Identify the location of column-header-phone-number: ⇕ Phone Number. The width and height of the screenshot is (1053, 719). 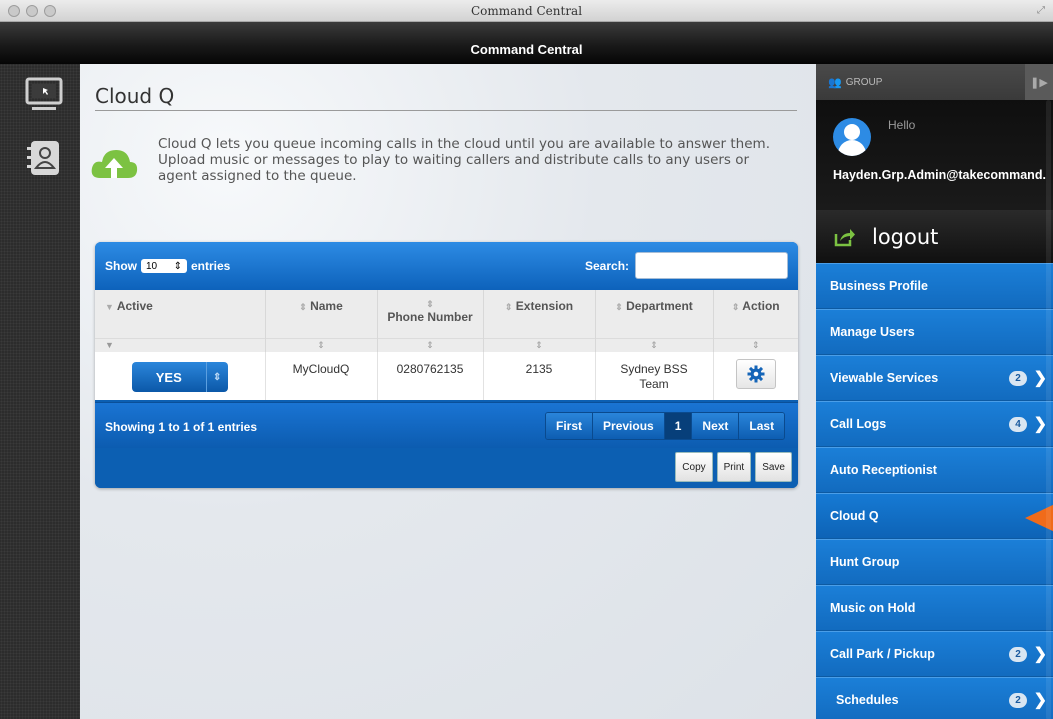
(430, 314).